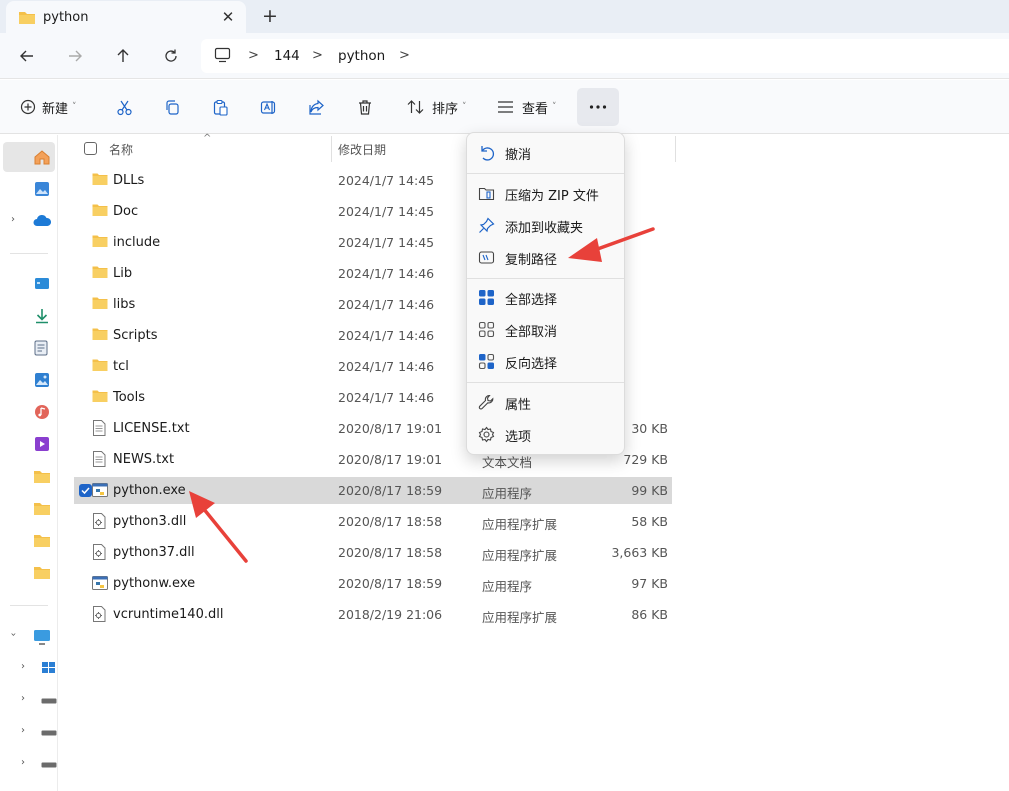  I want to click on delete-icon, so click(365, 107).